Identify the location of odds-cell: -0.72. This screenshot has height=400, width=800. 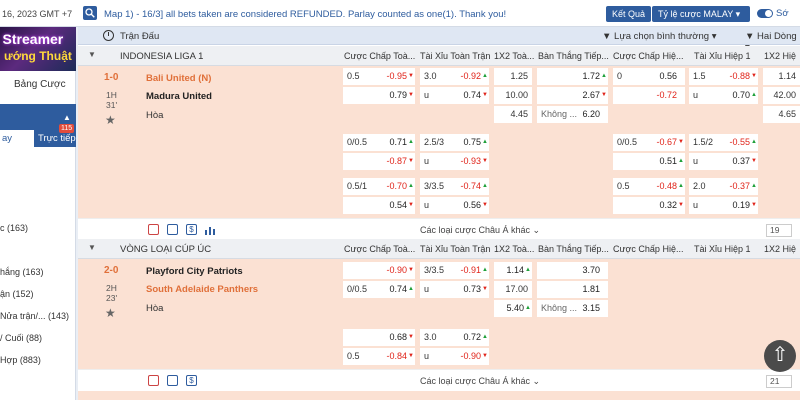
(649, 95).